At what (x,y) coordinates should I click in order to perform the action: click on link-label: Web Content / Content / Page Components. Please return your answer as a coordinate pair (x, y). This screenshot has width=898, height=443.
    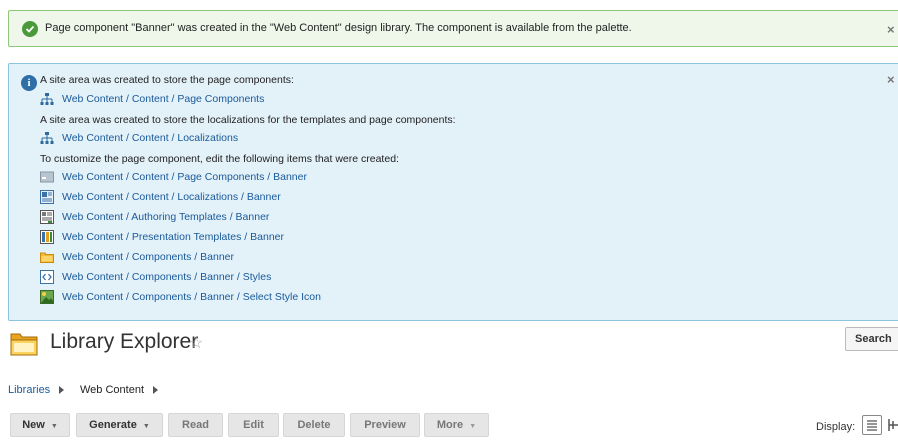
    Looking at the image, I should click on (163, 99).